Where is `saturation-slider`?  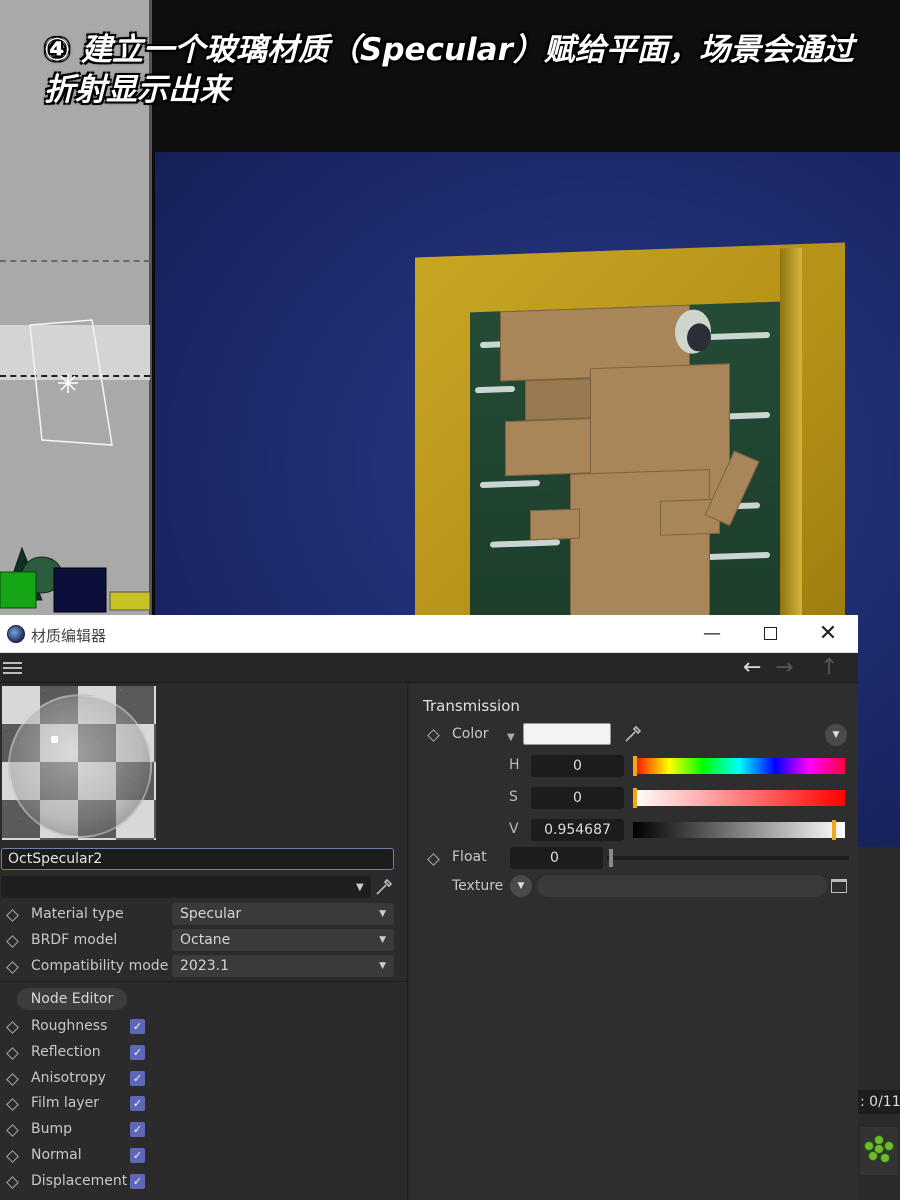
saturation-slider is located at coordinates (739, 798).